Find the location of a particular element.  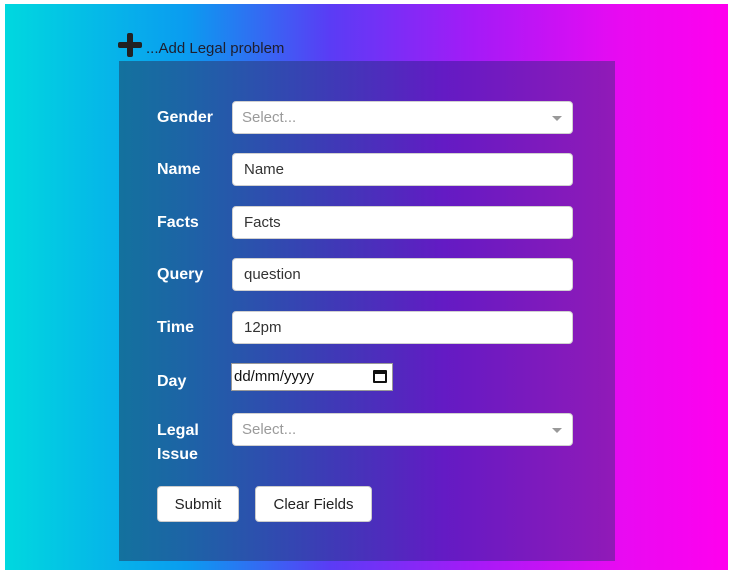

query-input: question is located at coordinates (402, 274).